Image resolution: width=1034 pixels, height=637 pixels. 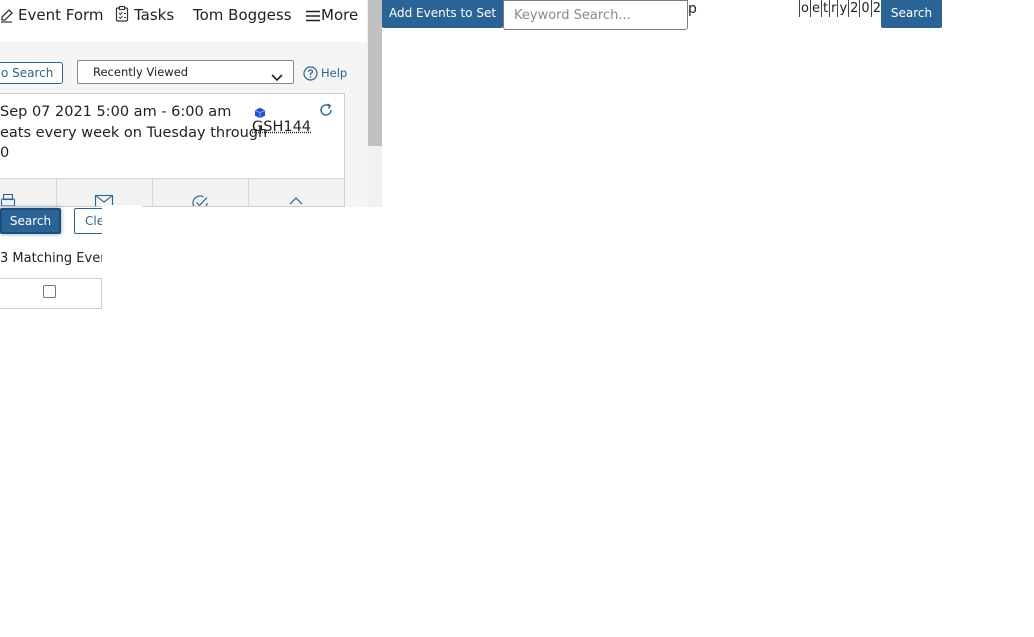 What do you see at coordinates (8, 199) in the screenshot?
I see `print-icon` at bounding box center [8, 199].